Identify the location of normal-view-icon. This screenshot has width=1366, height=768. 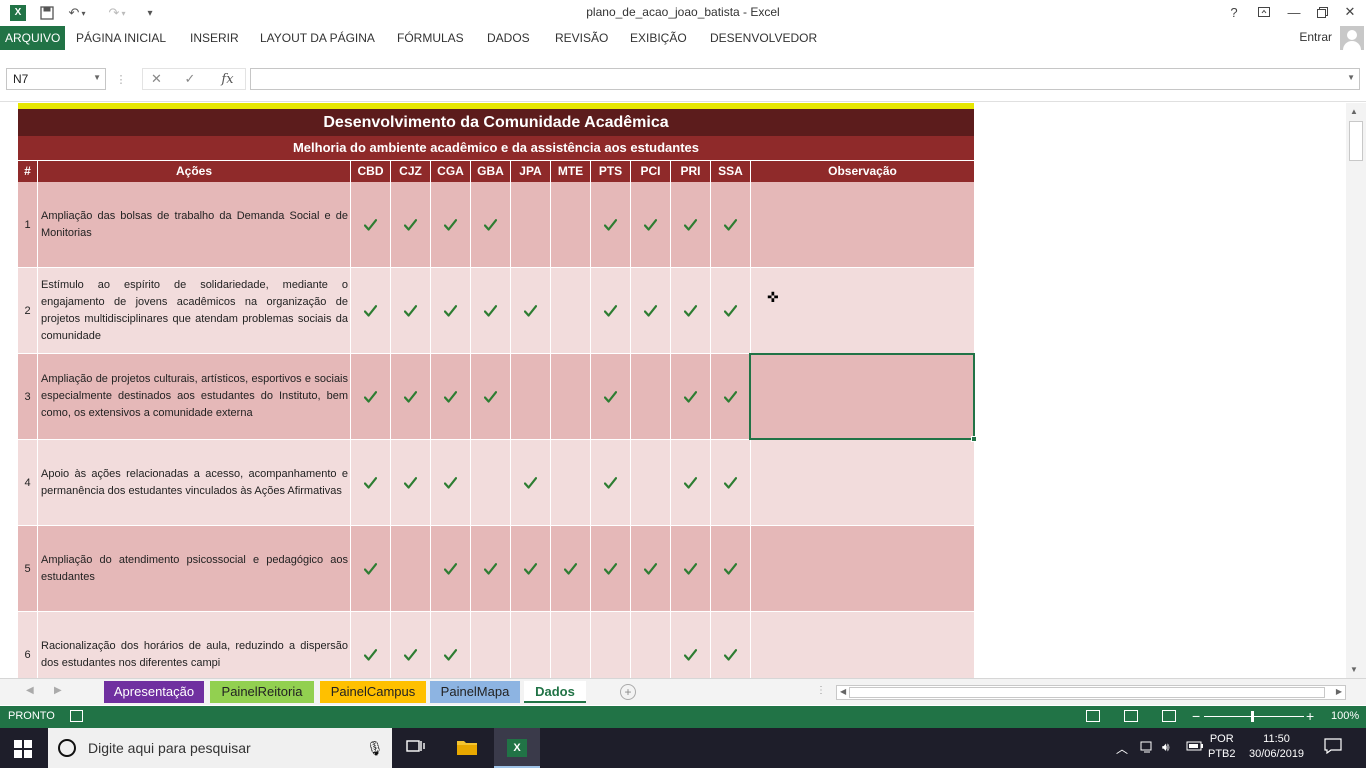
(1093, 716).